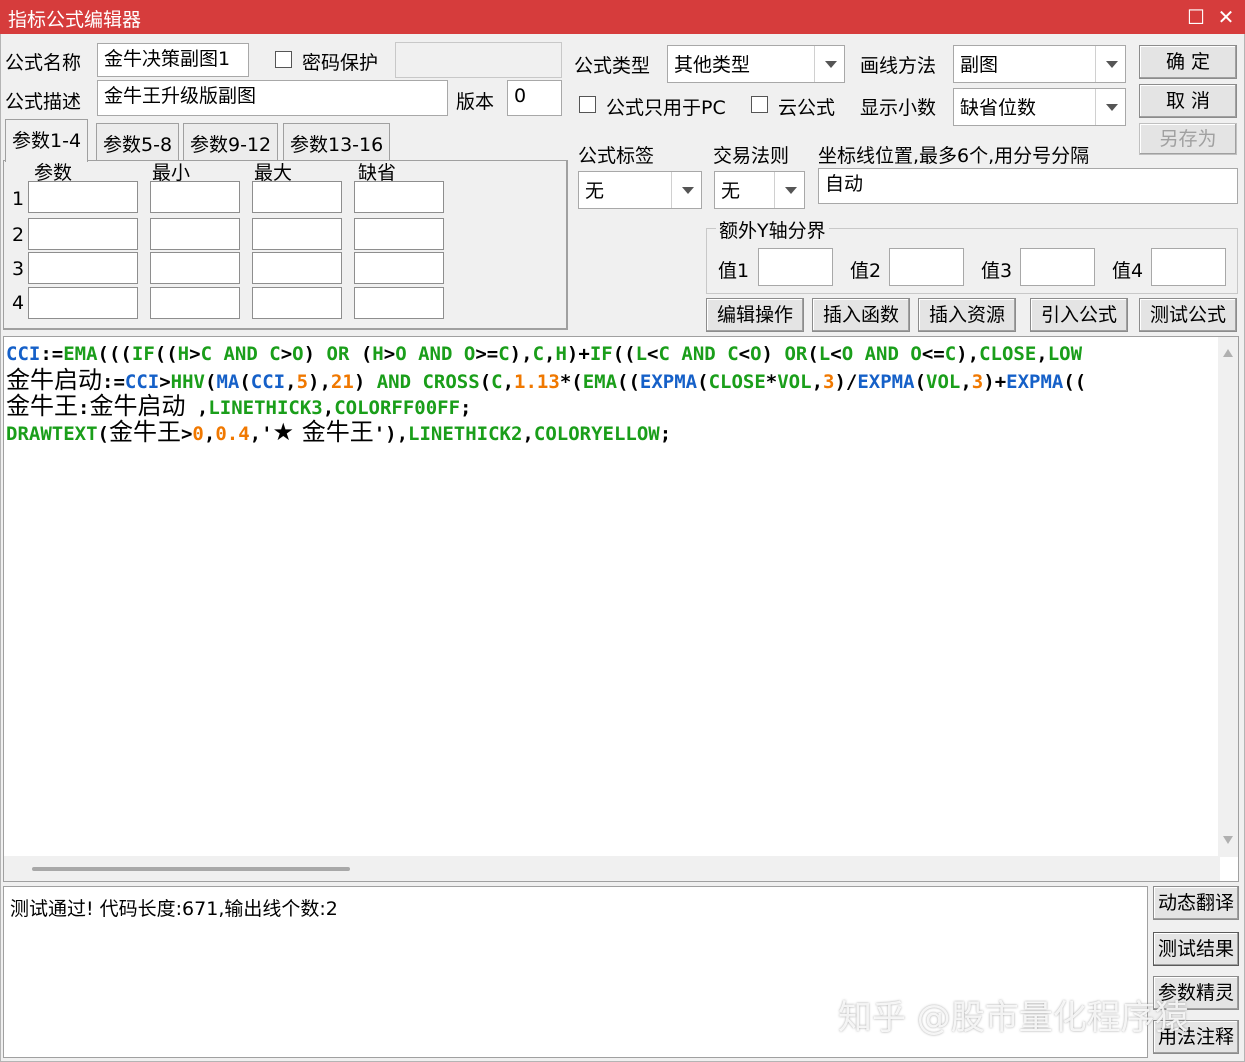 This screenshot has height=1062, width=1245. I want to click on tab-params-9-12: 参数9-12, so click(231, 142).